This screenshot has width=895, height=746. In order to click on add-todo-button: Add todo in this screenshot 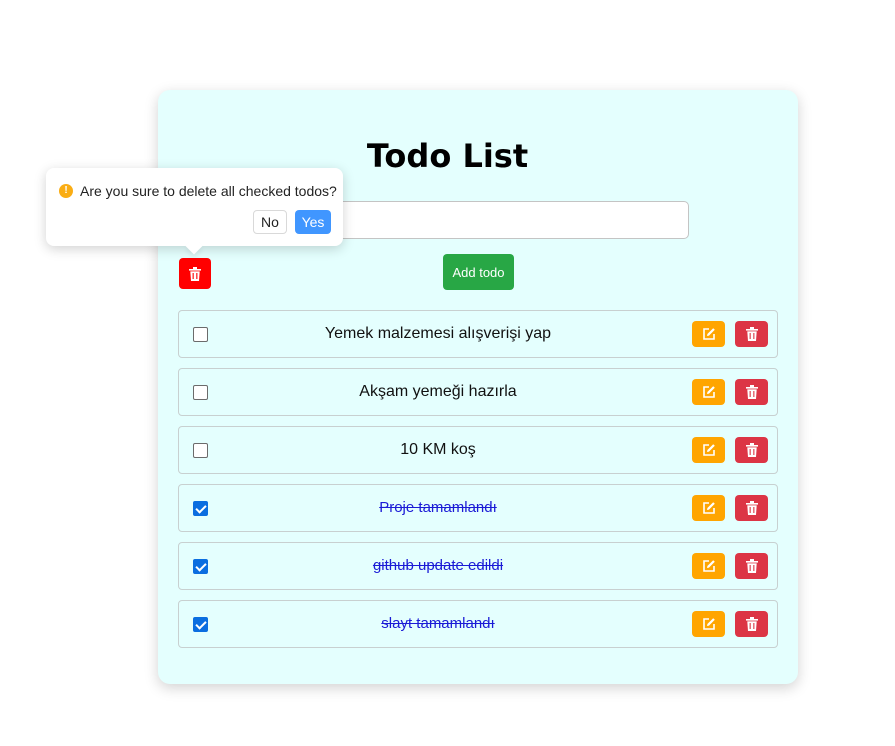, I will do `click(478, 272)`.